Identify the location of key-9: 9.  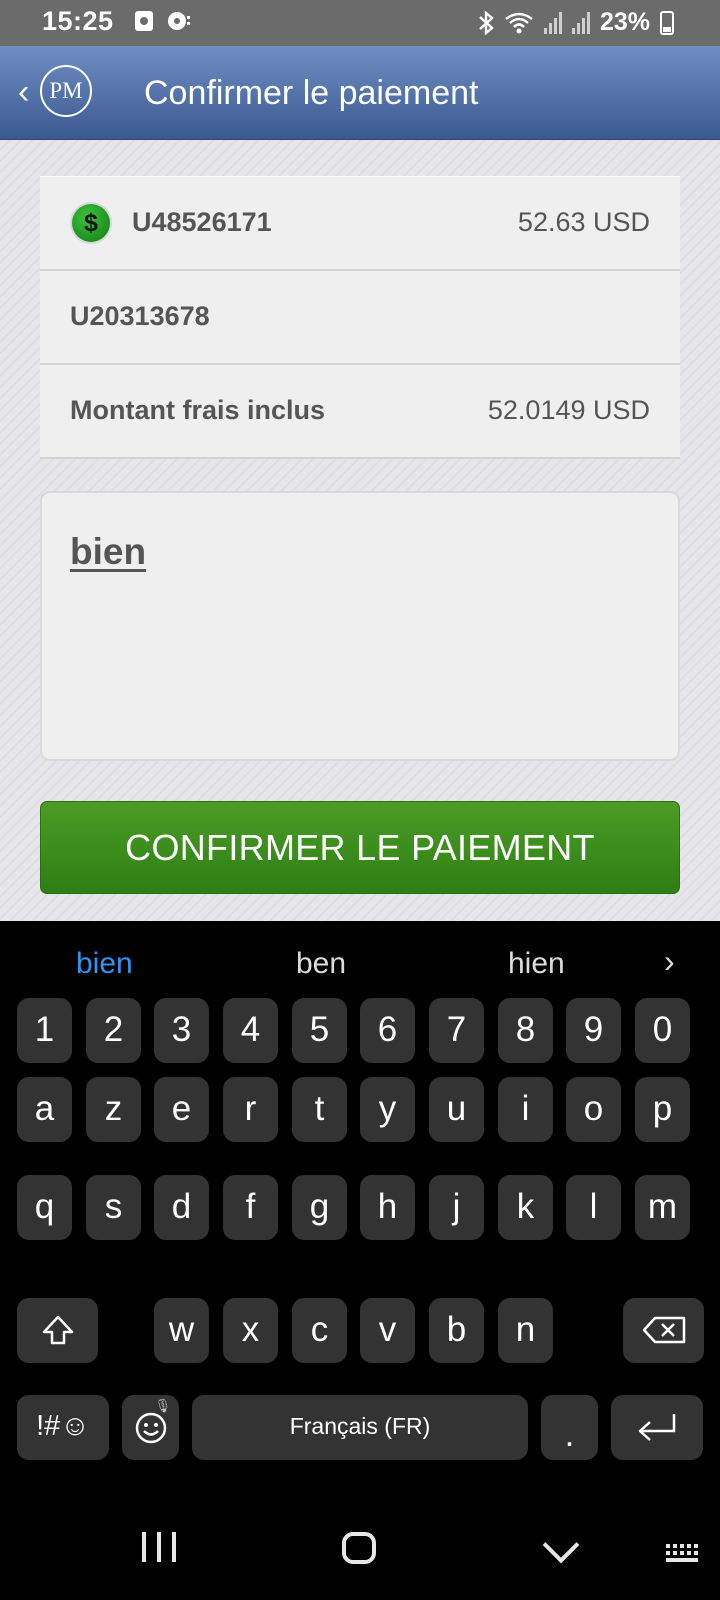
(593, 1030).